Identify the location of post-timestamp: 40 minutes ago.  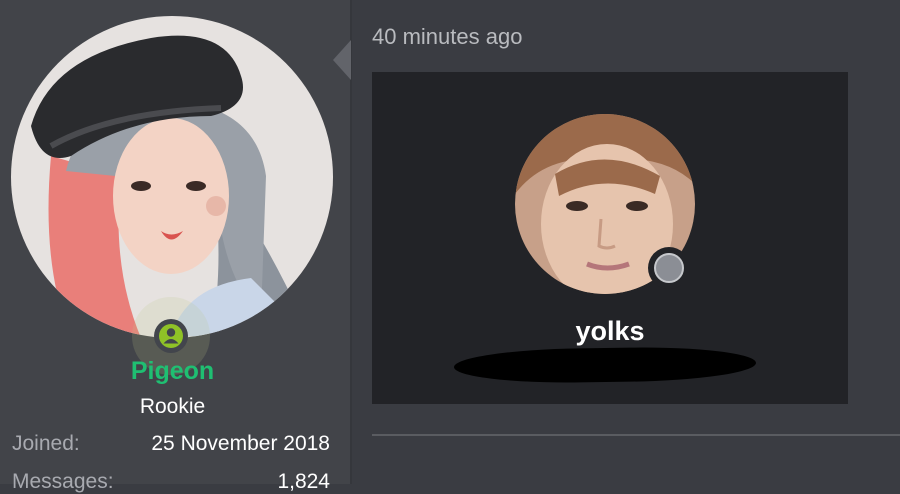
(447, 37).